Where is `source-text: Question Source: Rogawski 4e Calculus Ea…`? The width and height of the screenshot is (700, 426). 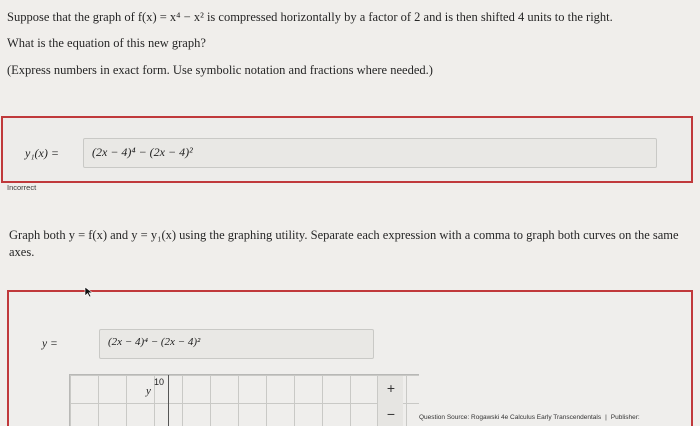
source-text: Question Source: Rogawski 4e Calculus Ea… is located at coordinates (510, 417).